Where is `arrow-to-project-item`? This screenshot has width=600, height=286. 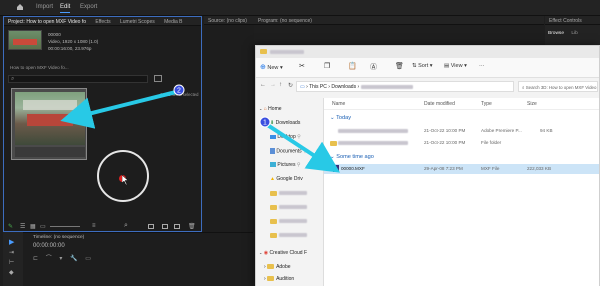
arrow-to-project-item is located at coordinates (118, 109).